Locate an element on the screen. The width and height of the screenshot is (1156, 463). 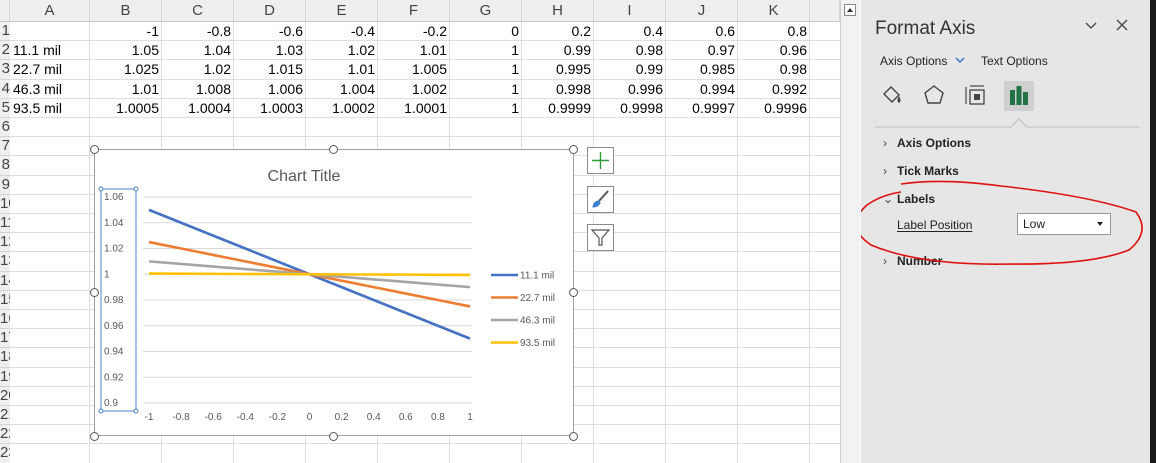
cell-j2: 0.97 is located at coordinates (702, 50).